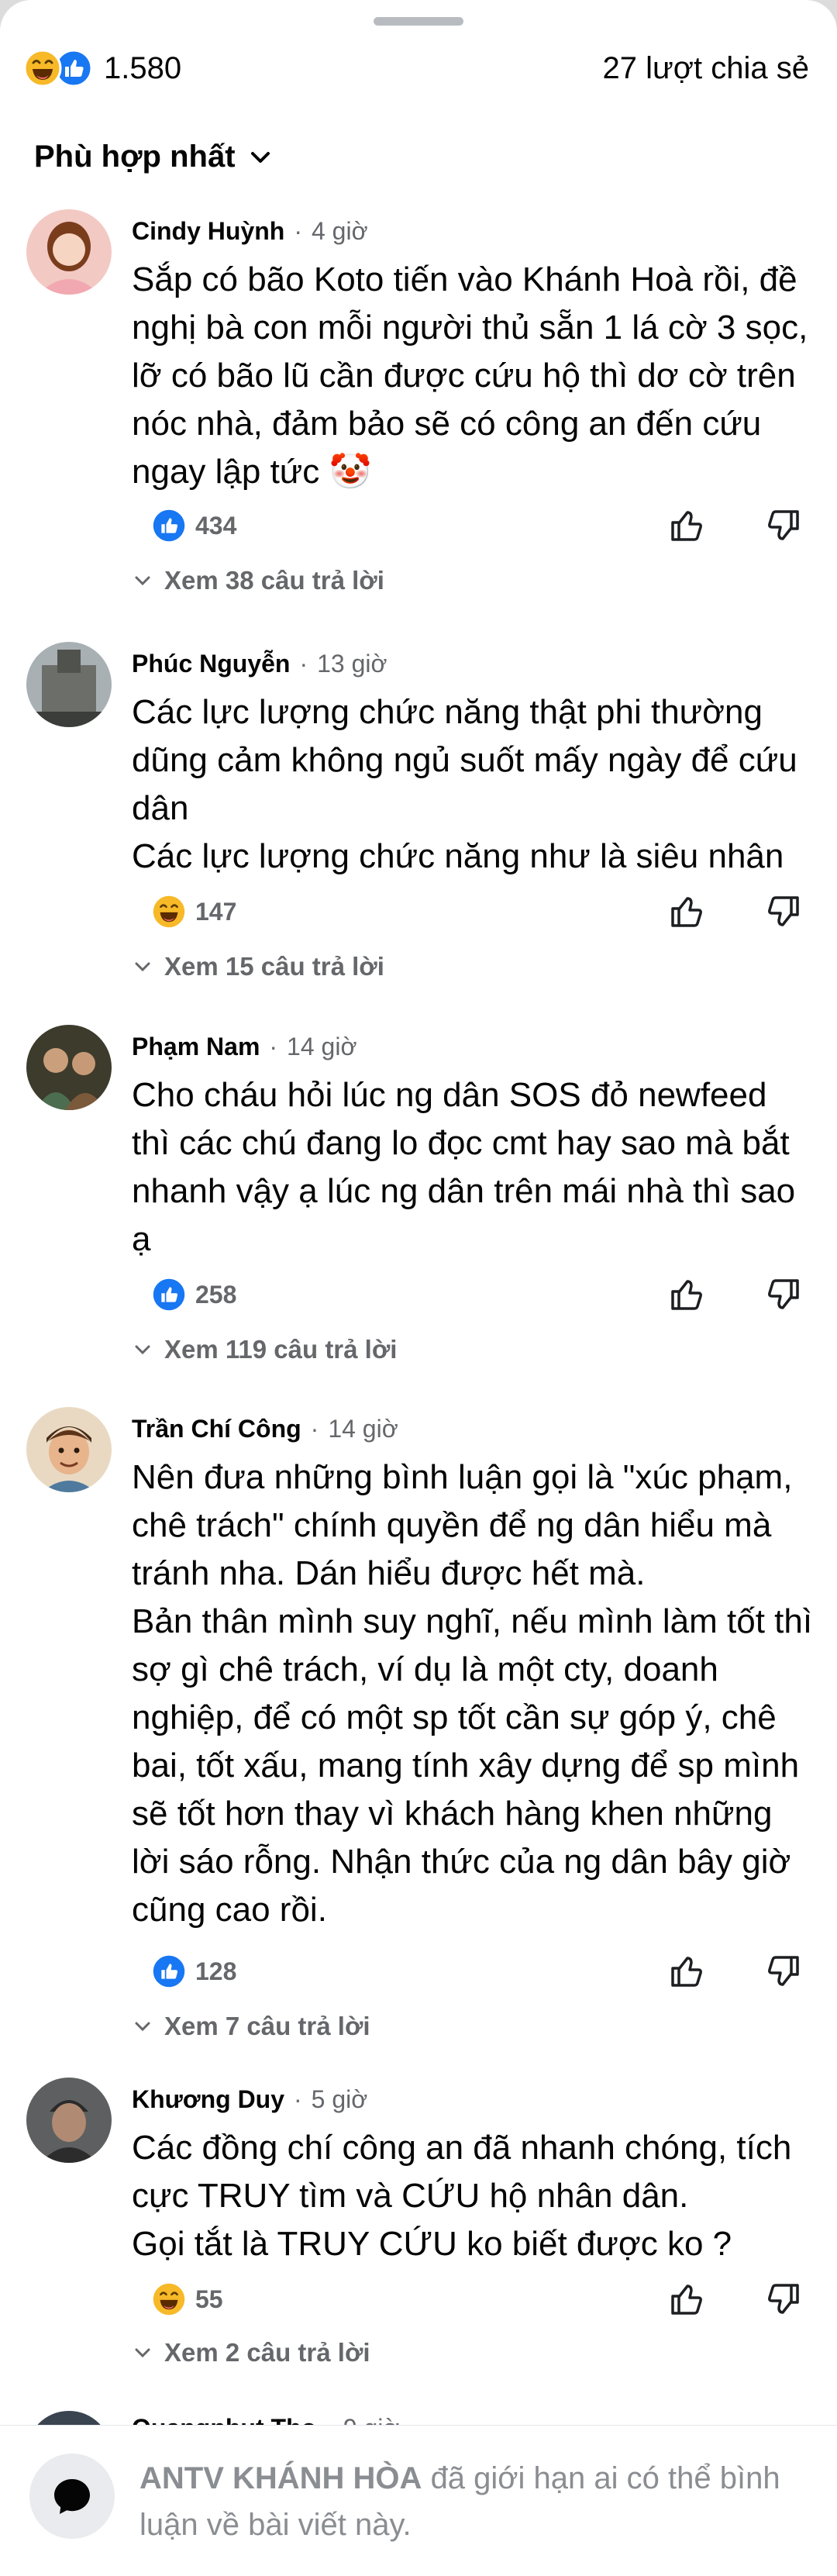 The width and height of the screenshot is (837, 2576). I want to click on comment-time: 4 giờ, so click(339, 231).